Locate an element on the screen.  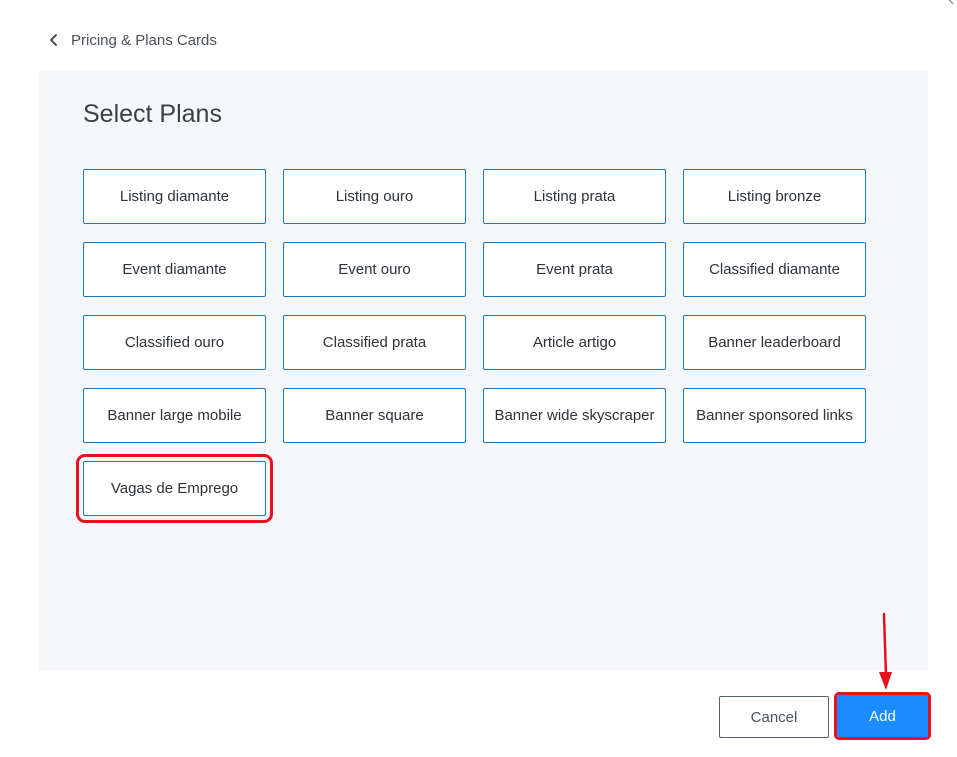
arrow-down-icon is located at coordinates (885, 651).